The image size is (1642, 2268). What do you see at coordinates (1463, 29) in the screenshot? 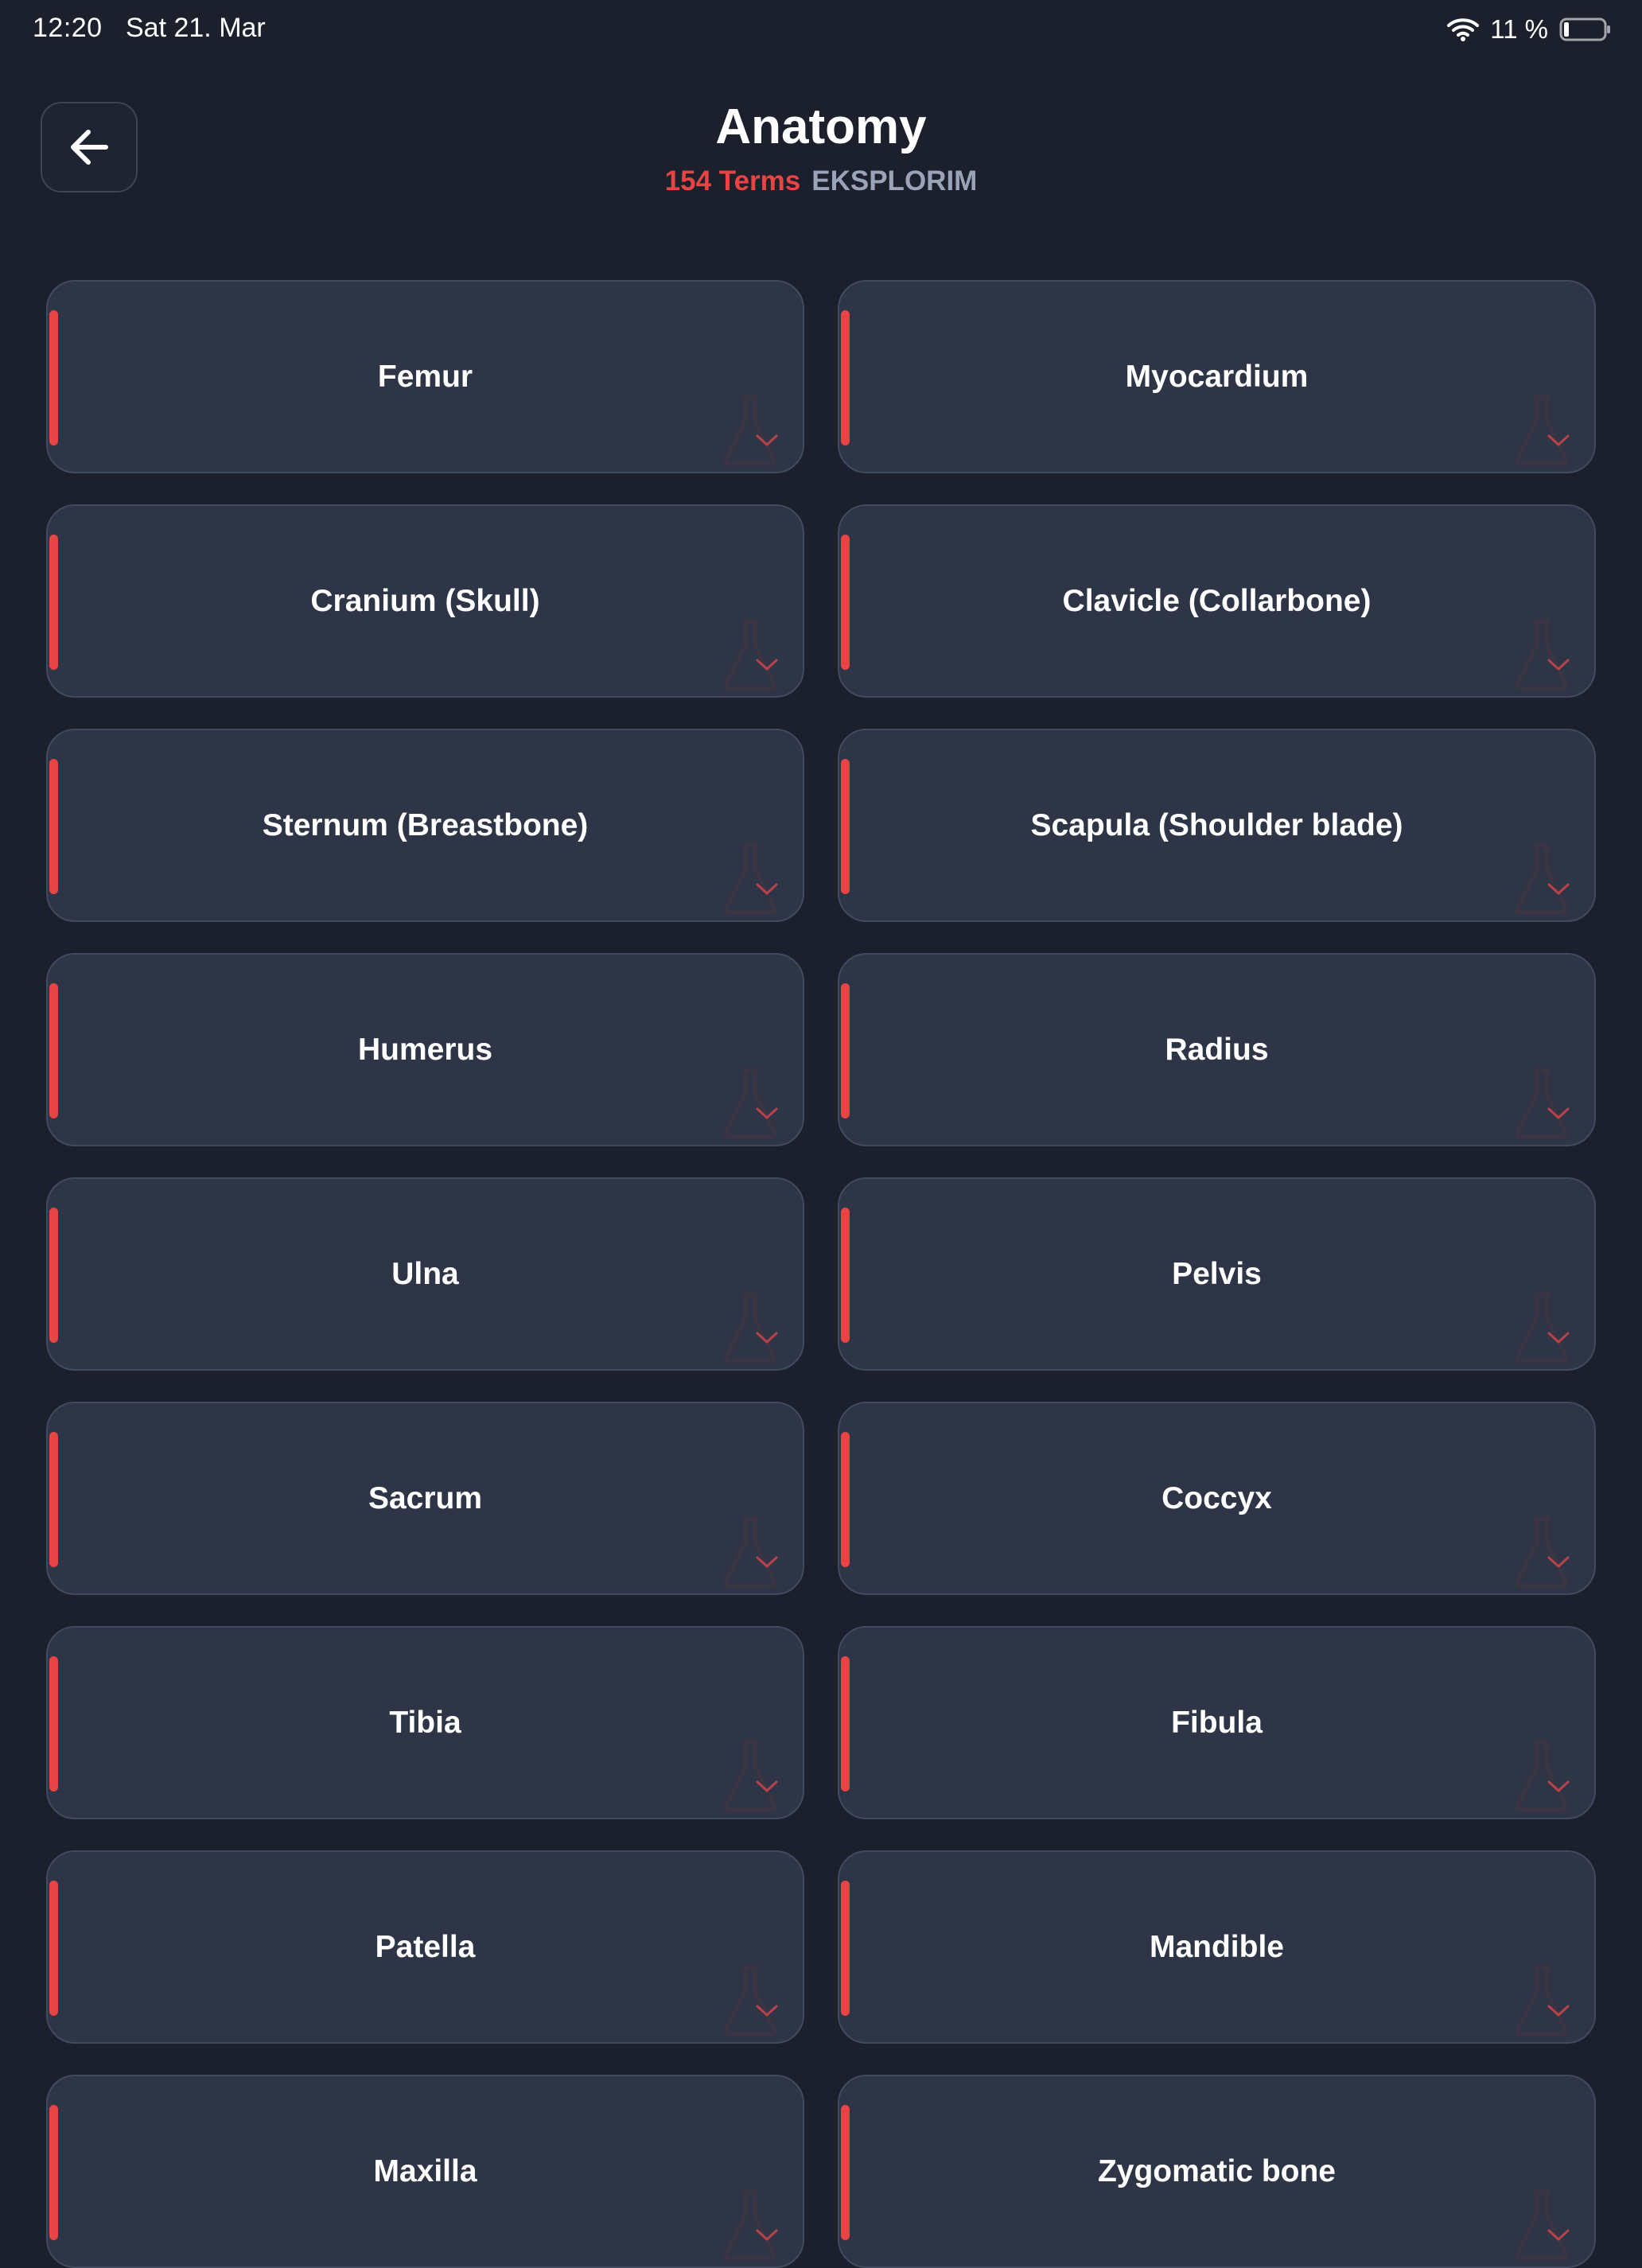
I see `wifi-icon` at bounding box center [1463, 29].